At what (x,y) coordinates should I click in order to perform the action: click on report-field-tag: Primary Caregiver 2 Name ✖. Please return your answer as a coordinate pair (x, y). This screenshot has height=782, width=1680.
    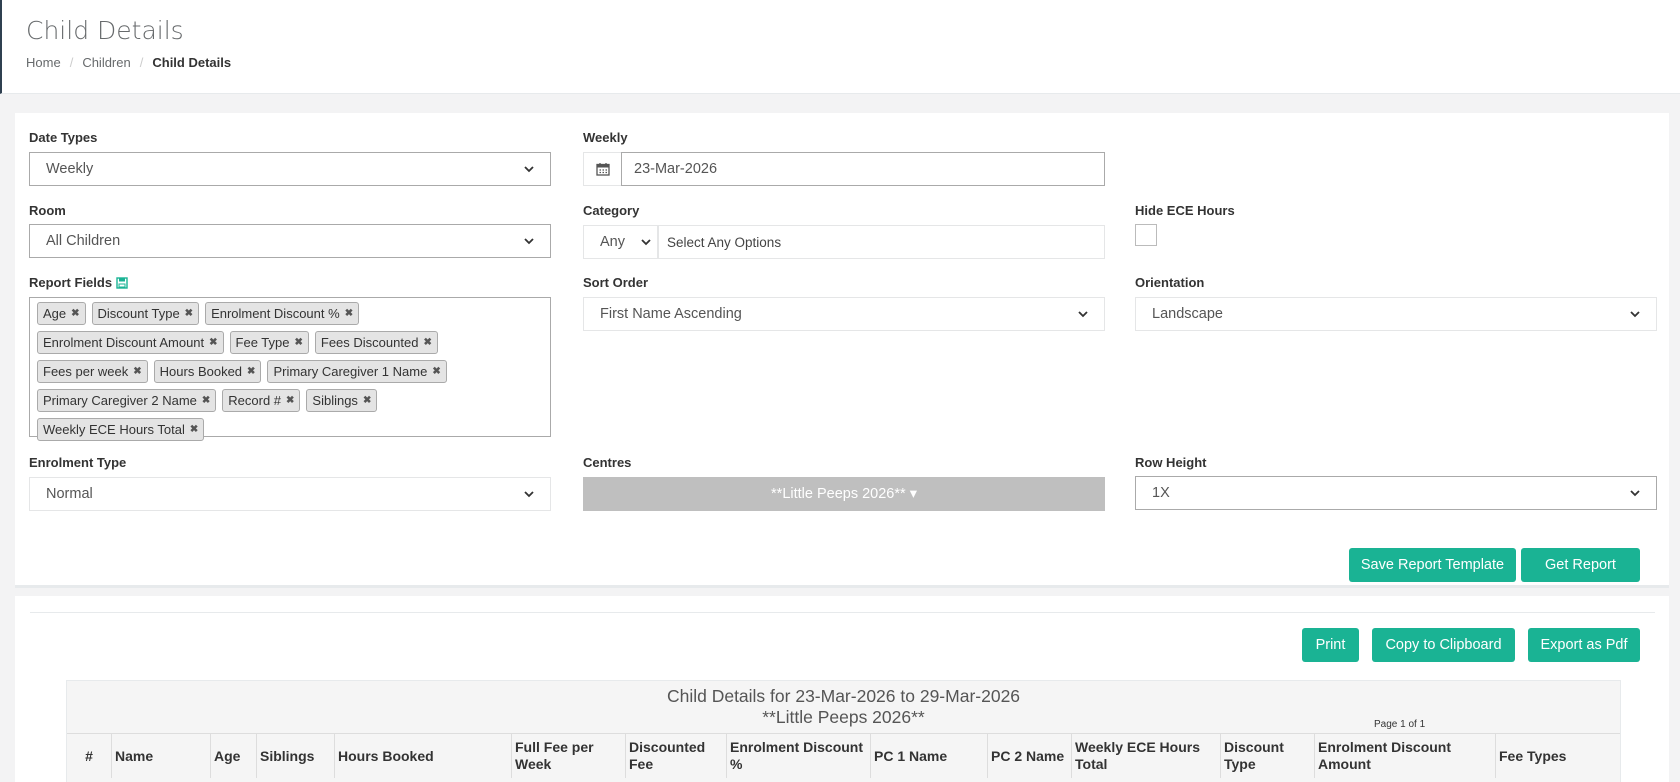
    Looking at the image, I should click on (127, 400).